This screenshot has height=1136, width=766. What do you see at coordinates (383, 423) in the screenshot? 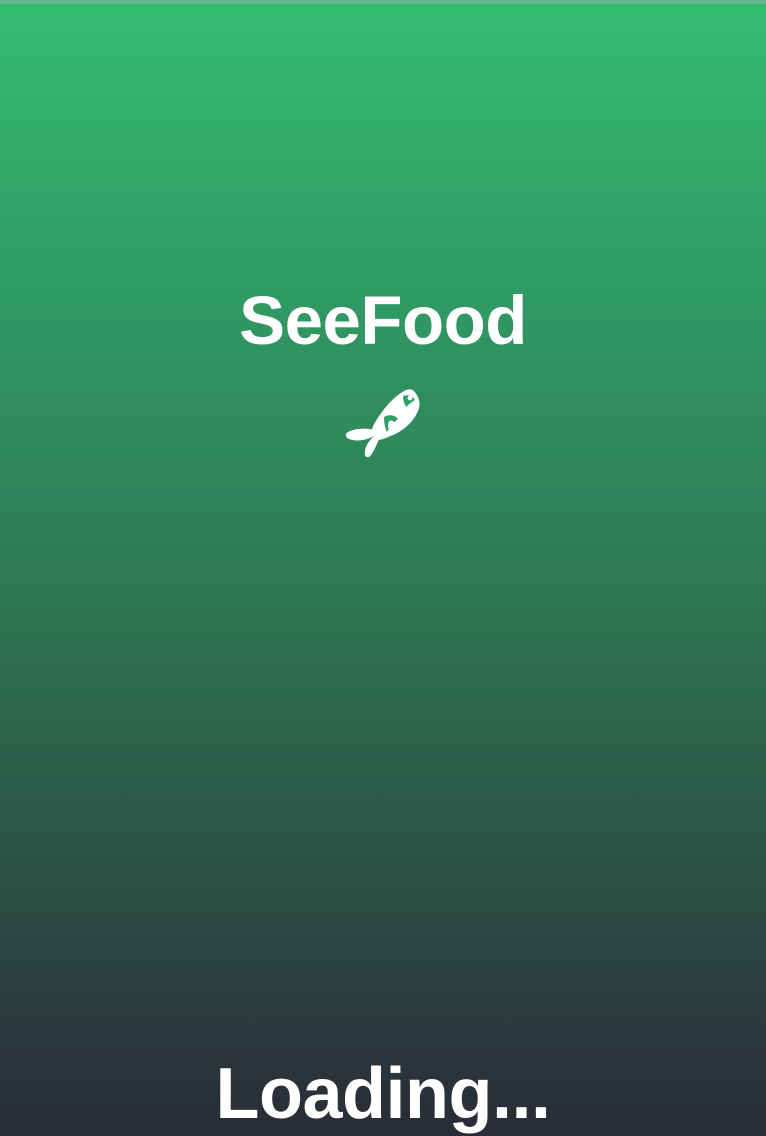
I see `fish-icon` at bounding box center [383, 423].